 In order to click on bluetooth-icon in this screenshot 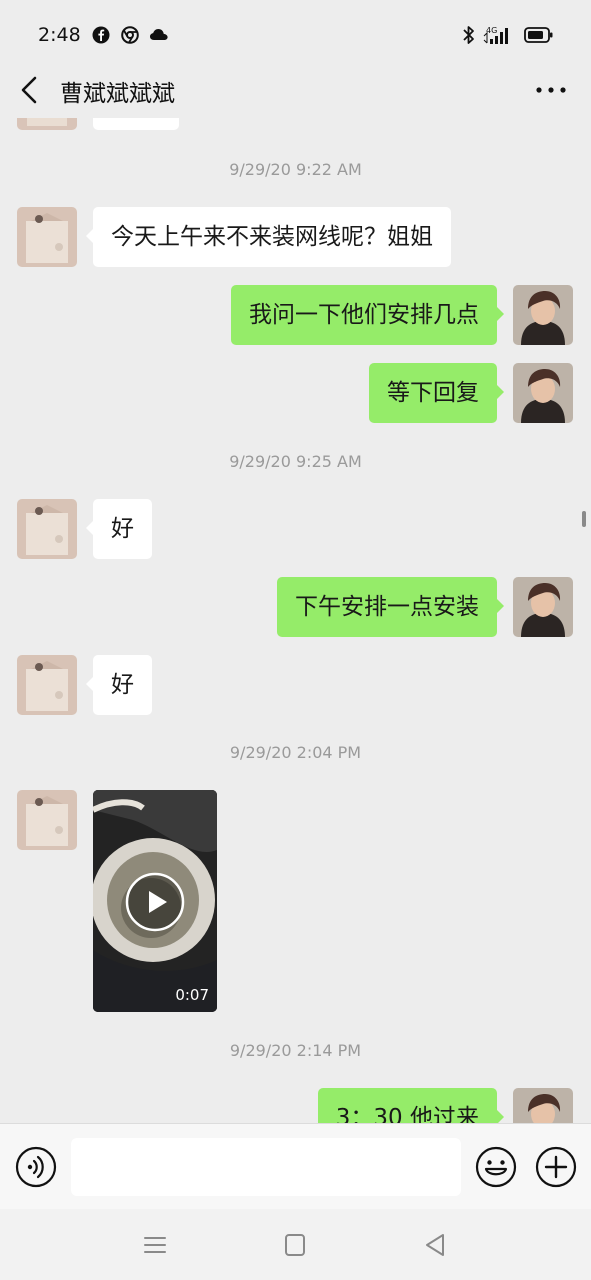, I will do `click(468, 35)`.